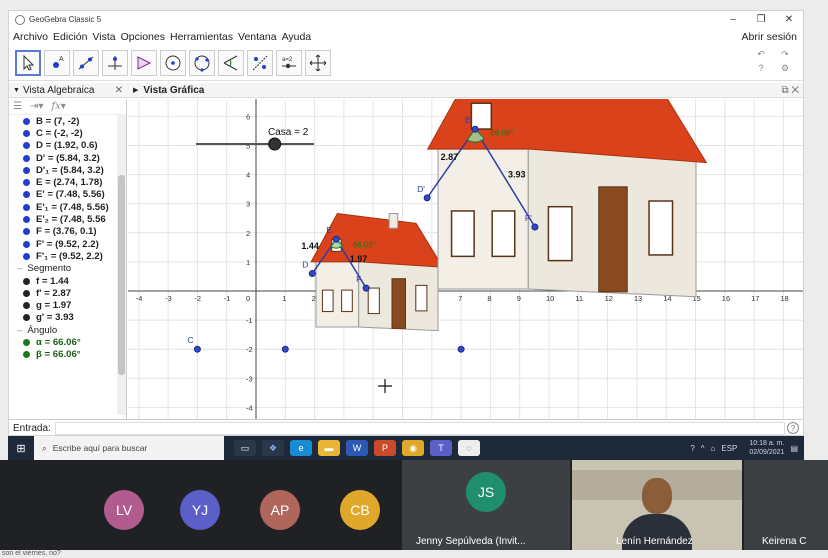 This screenshot has width=828, height=558. I want to click on algebra-item: β = 66.06°, so click(69, 355).